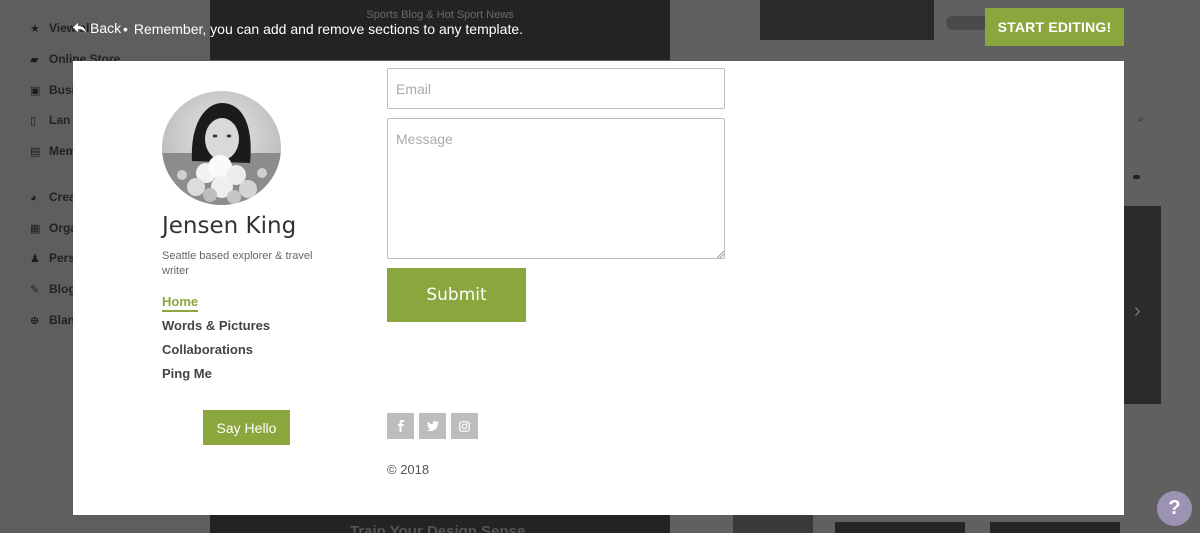  What do you see at coordinates (79, 28) in the screenshot?
I see `undo-arrow-icon` at bounding box center [79, 28].